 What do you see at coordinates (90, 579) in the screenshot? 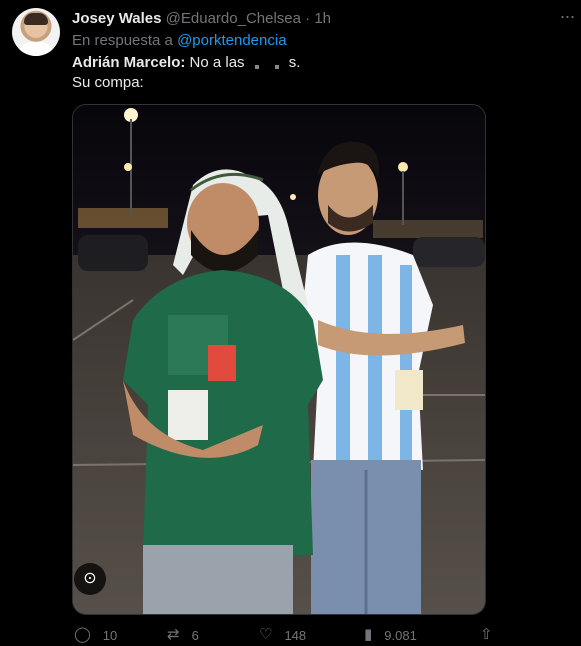
I see `scan-icon: ⊙` at bounding box center [90, 579].